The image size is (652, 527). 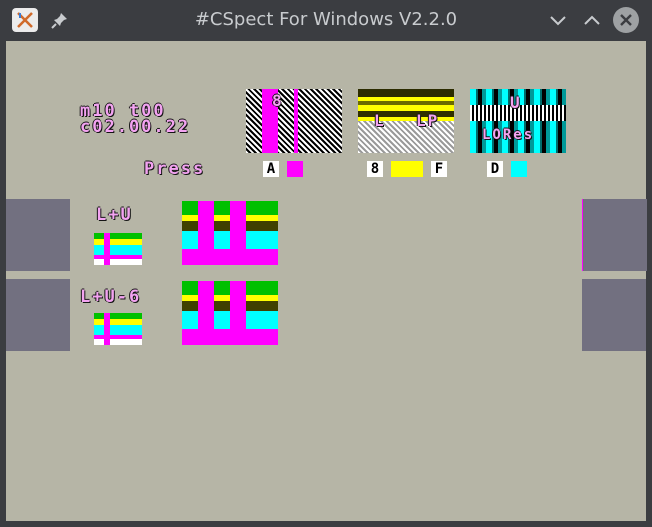 I want to click on close-icon, so click(x=626, y=20).